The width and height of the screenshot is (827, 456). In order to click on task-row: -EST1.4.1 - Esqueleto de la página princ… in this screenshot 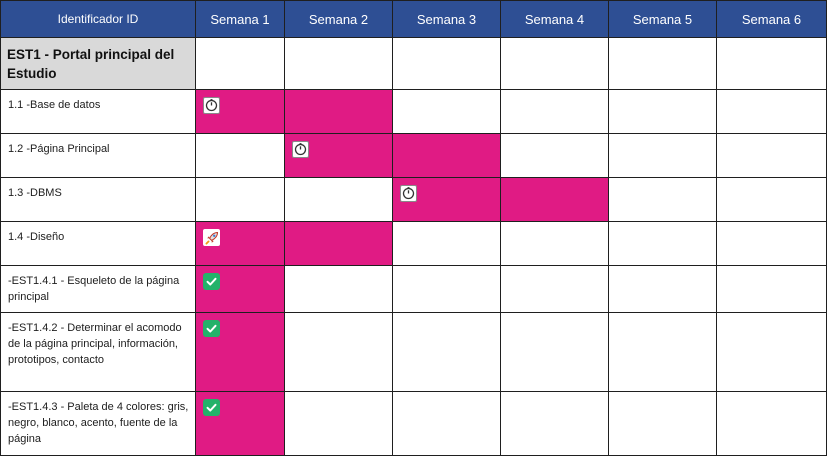, I will do `click(413, 289)`.